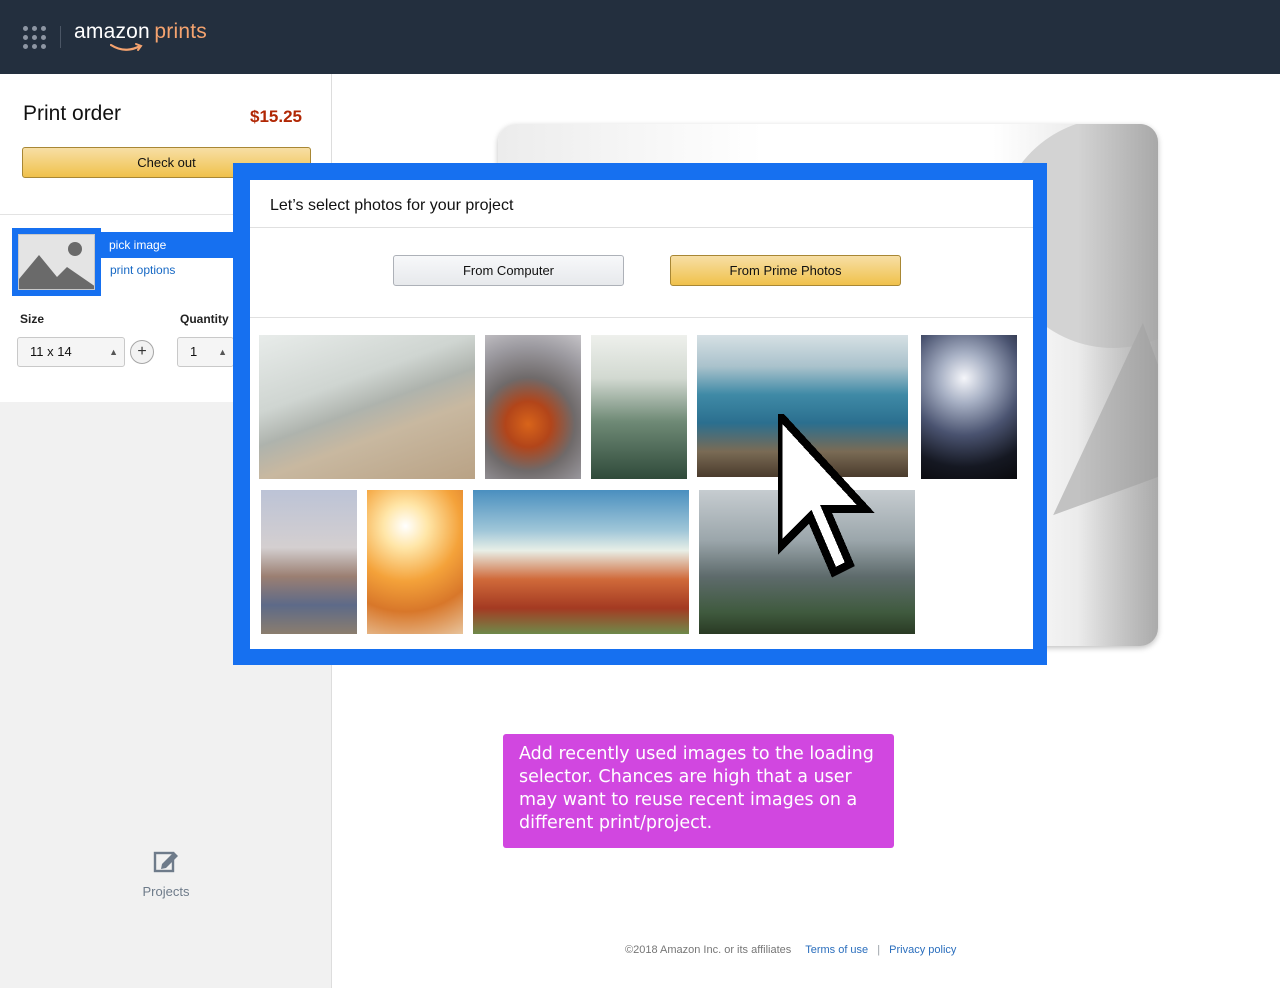 The height and width of the screenshot is (988, 1280). I want to click on amazon-prints-logo: amazon prints, so click(140, 40).